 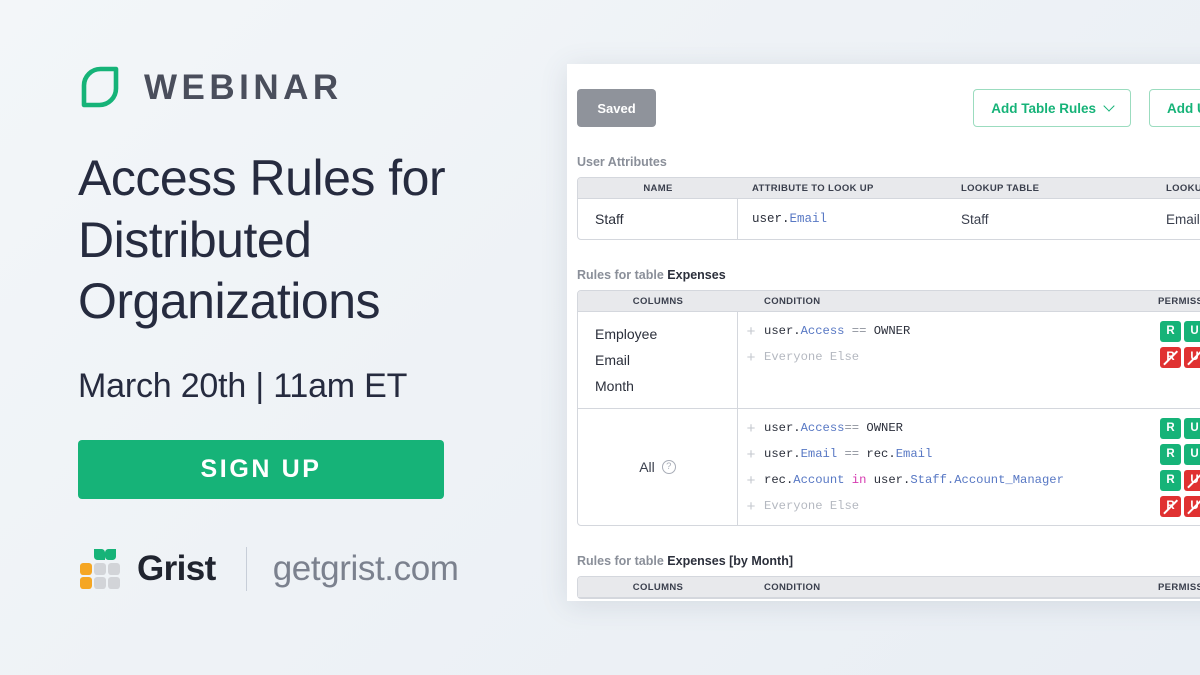 I want to click on add-table-rules-button: Add Table Rules, so click(x=1052, y=108).